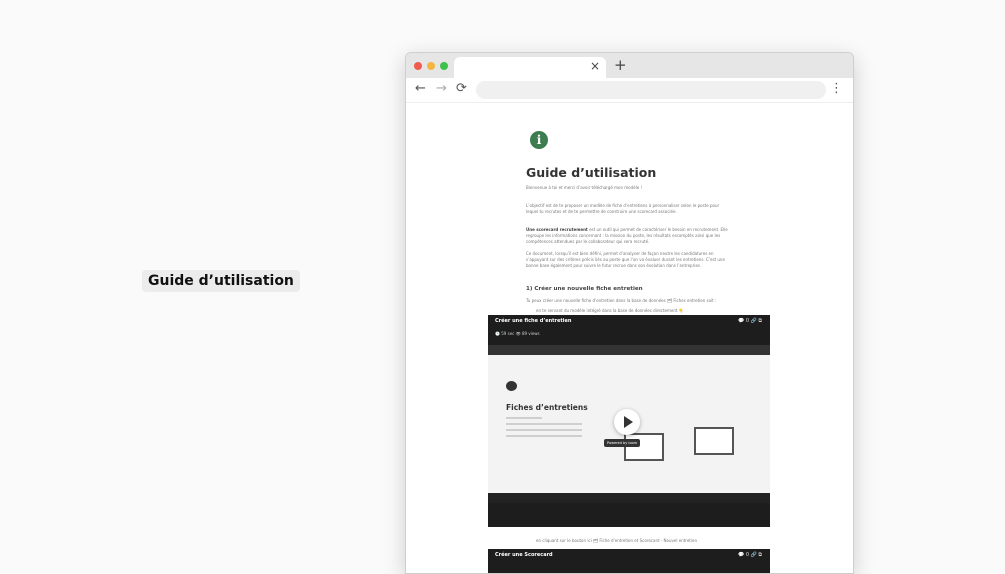 The image size is (1005, 574). Describe the element at coordinates (584, 289) in the screenshot. I see `section-title: 1) Créer une nouvelle fiche entretien` at that location.